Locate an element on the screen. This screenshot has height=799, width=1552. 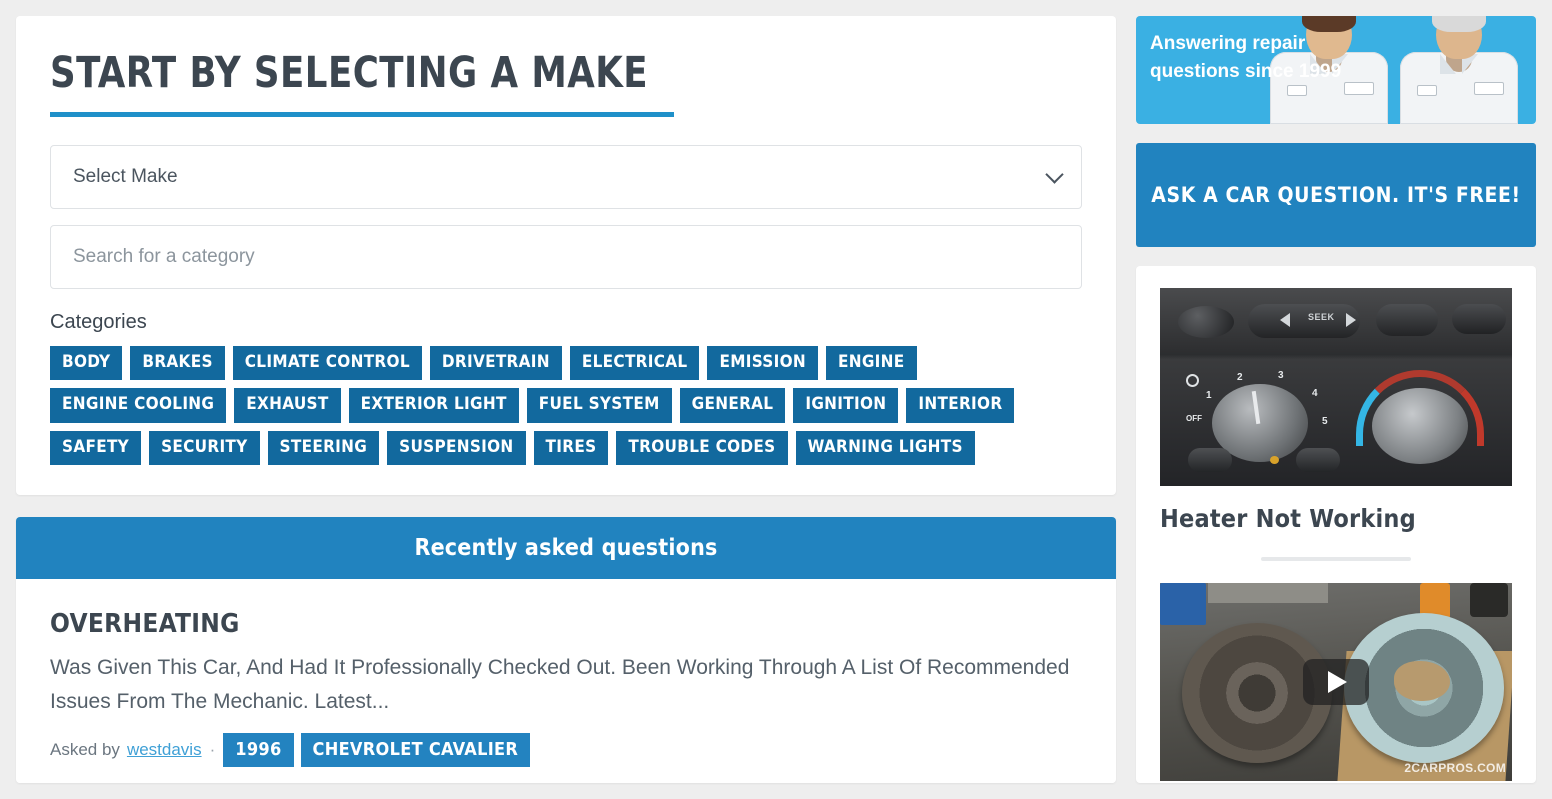
hvac-mode-button-right is located at coordinates (1318, 459).